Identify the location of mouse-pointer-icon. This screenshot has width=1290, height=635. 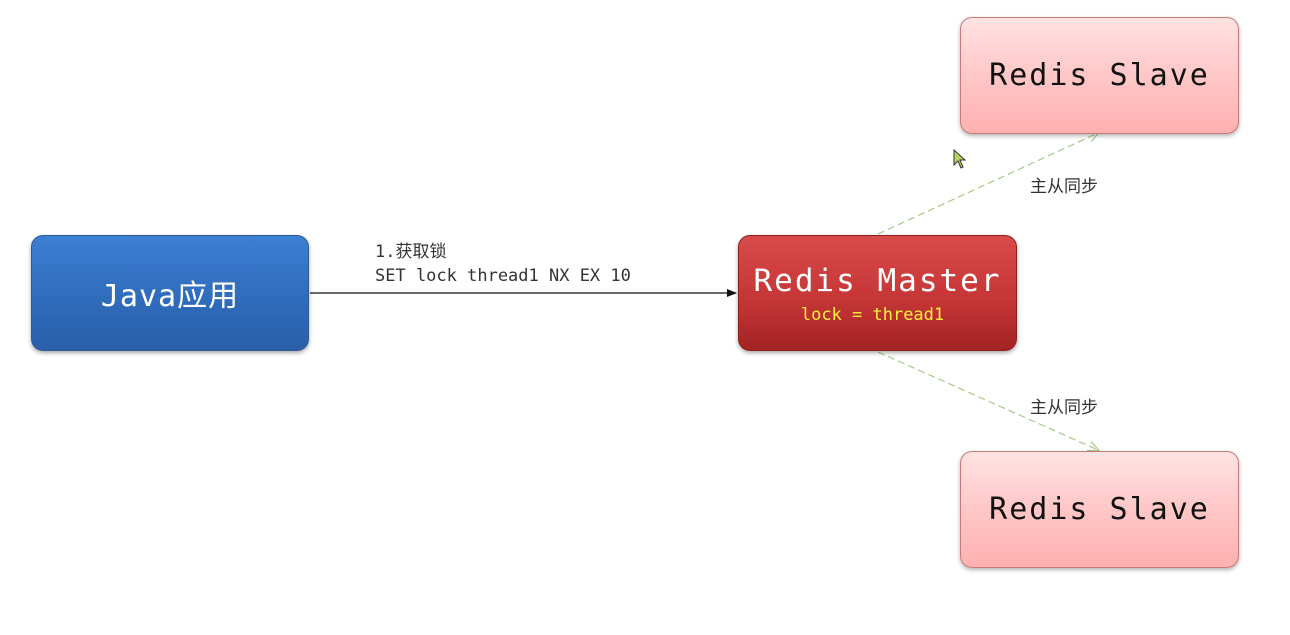
(960, 159).